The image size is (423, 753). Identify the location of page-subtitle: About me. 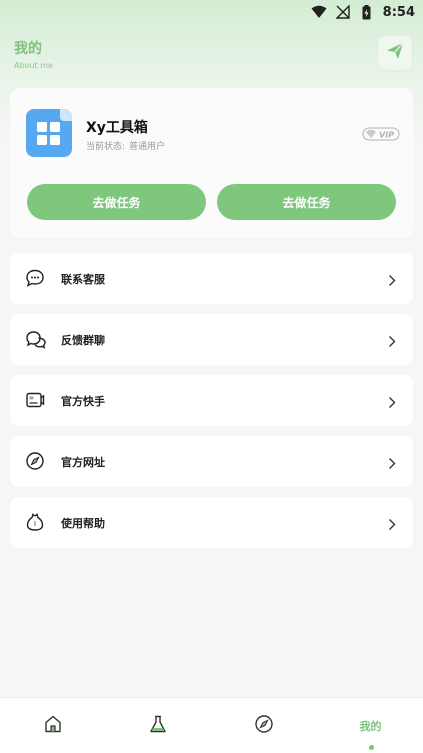
(33, 65).